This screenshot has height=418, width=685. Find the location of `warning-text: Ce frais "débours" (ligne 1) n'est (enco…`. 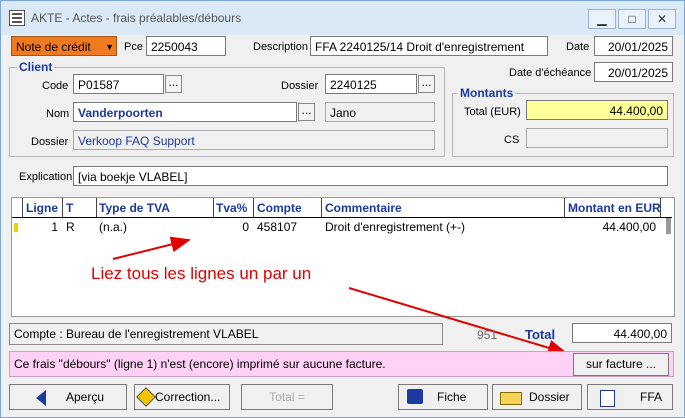

warning-text: Ce frais "débours" (ligne 1) n'est (enco… is located at coordinates (200, 364).